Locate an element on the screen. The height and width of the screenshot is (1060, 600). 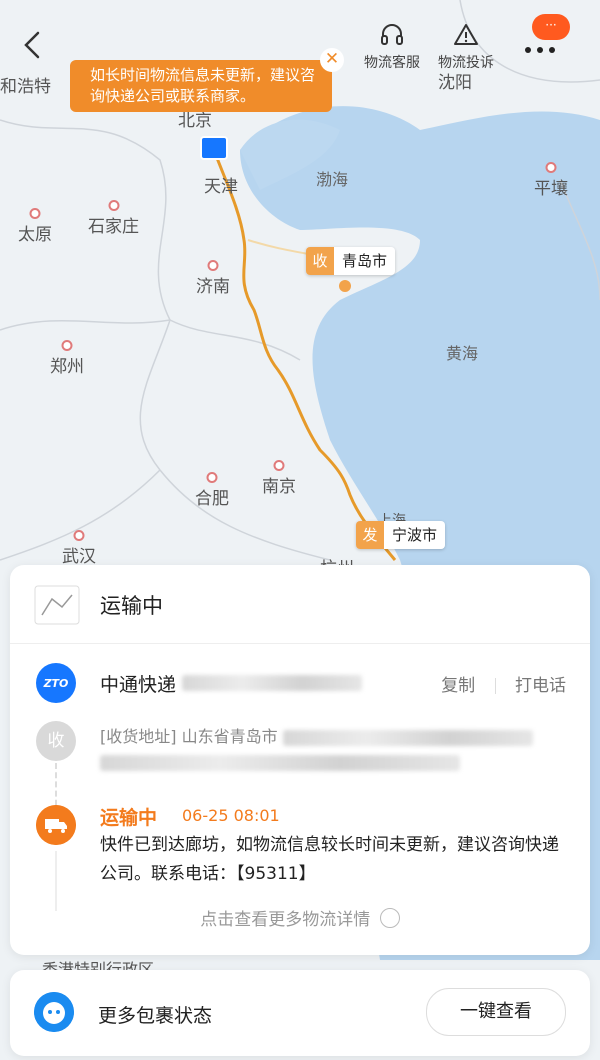
complaint-label: 物流投诉 is located at coordinates (466, 63).